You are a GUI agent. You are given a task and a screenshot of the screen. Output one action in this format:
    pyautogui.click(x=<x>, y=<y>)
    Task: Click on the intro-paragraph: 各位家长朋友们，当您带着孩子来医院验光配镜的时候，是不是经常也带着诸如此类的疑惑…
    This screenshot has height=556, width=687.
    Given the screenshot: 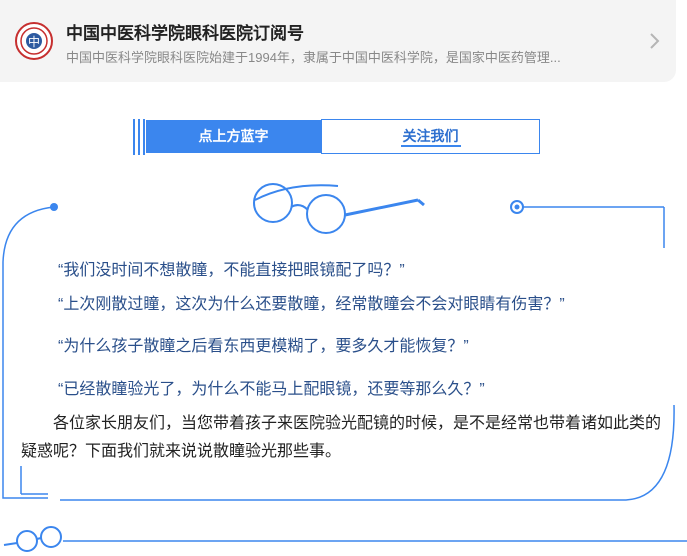 What is the action you would take?
    pyautogui.click(x=341, y=437)
    